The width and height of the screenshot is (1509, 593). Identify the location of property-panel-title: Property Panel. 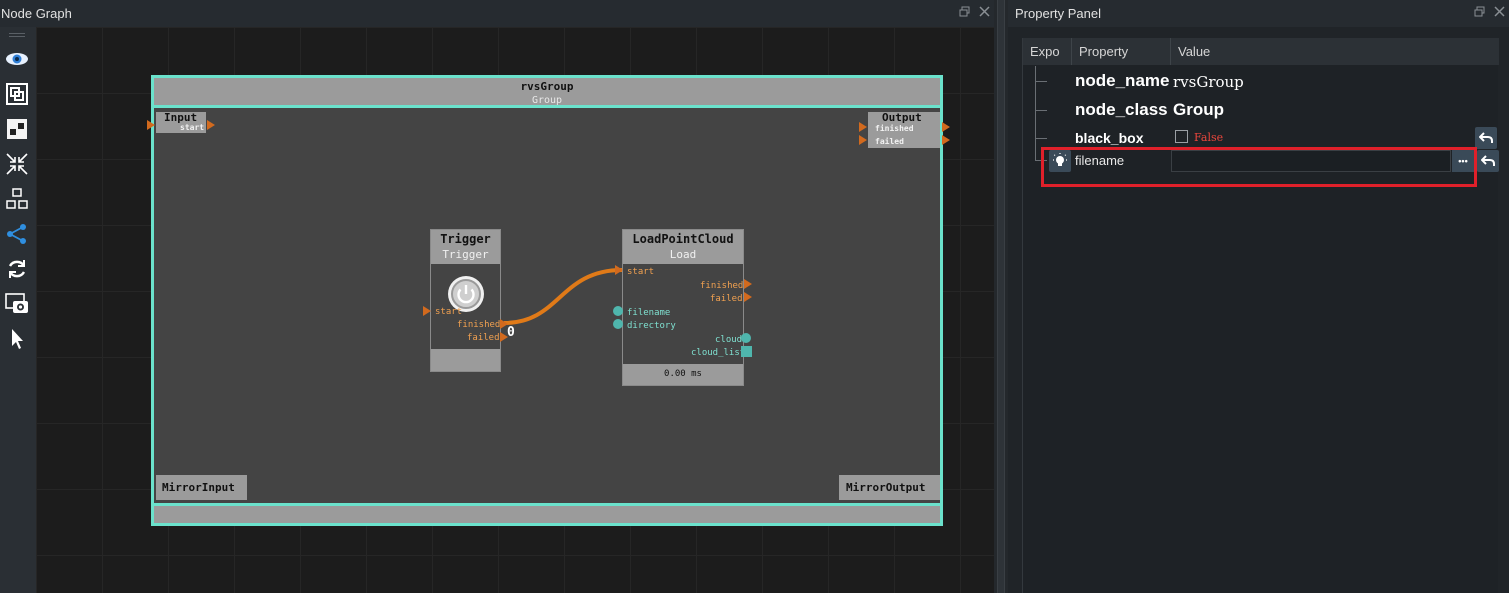
(1058, 13).